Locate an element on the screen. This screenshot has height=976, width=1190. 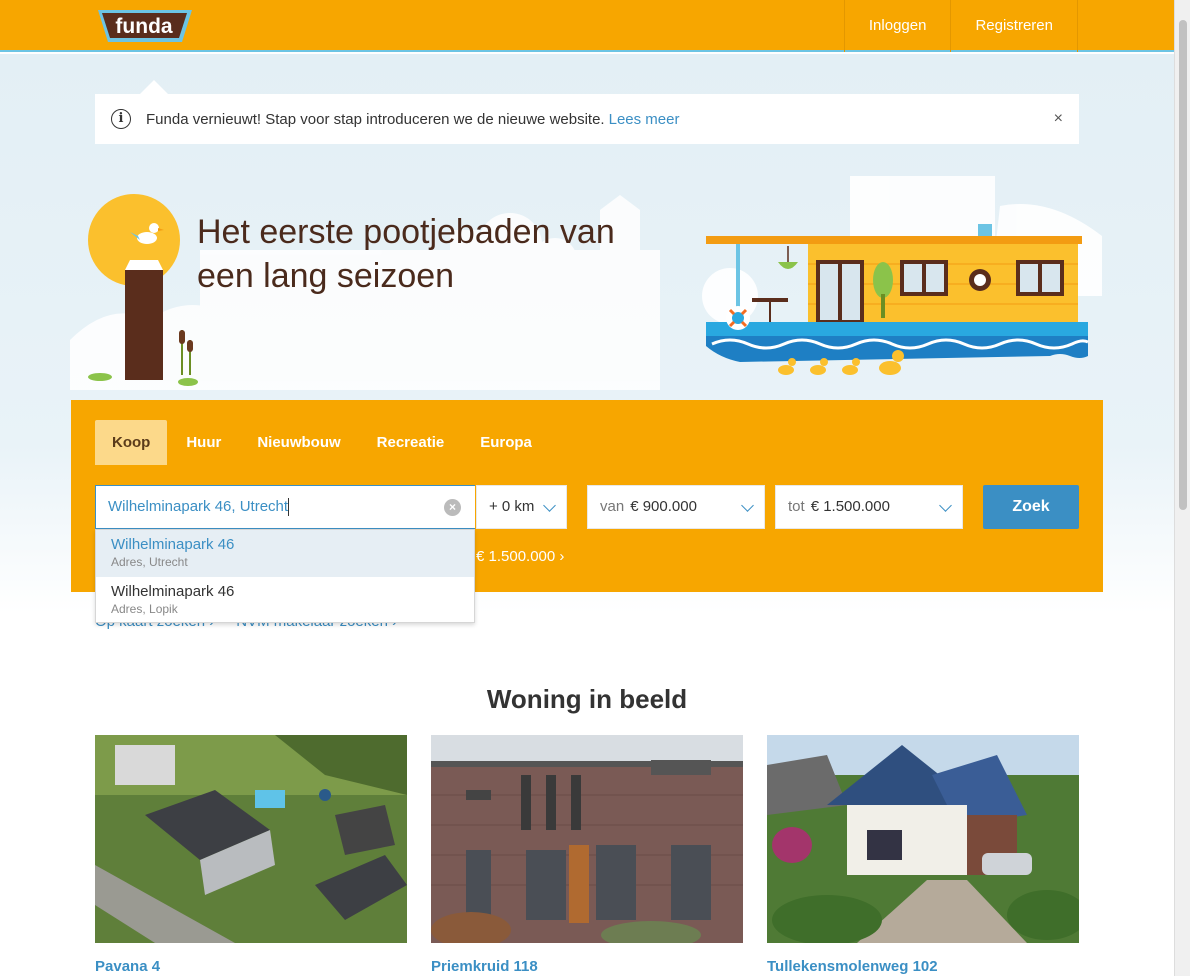
price-from-select: van € 900.000 is located at coordinates (676, 507).